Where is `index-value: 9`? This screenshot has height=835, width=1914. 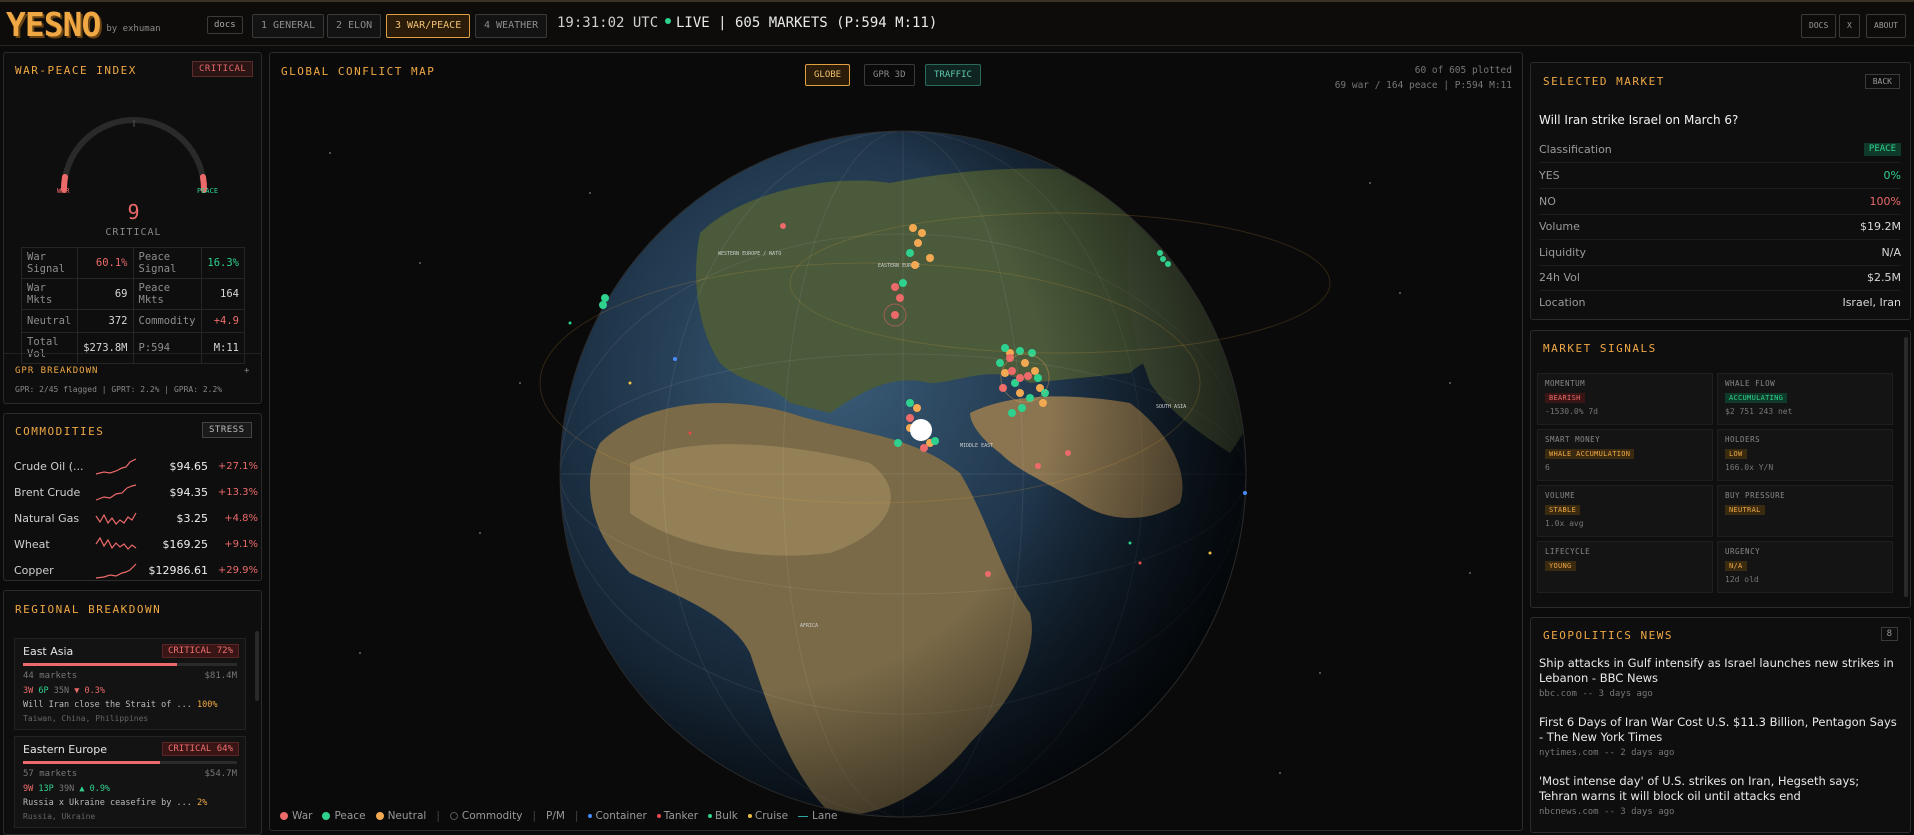
index-value: 9 is located at coordinates (133, 212).